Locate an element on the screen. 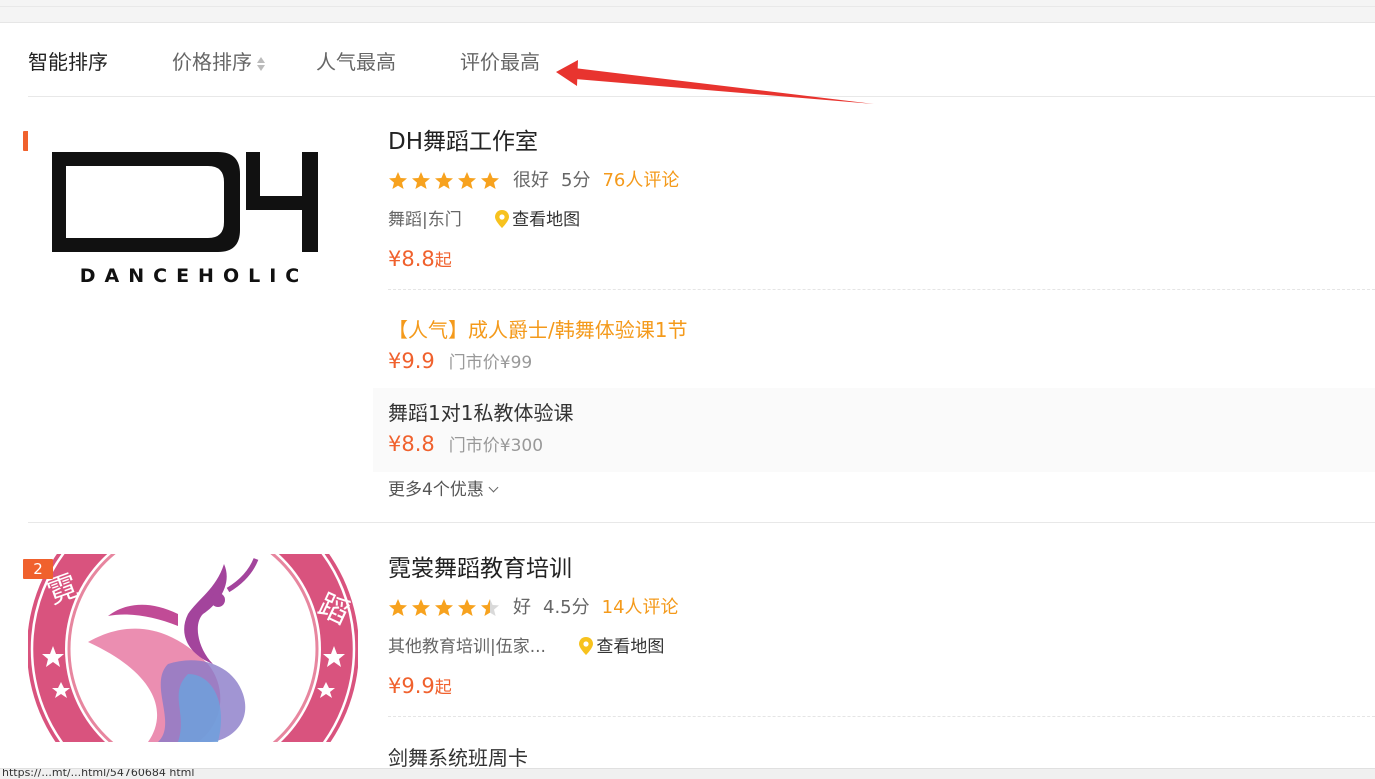 This screenshot has height=779, width=1375. sort-popular-tab: 人气最高 is located at coordinates (356, 62).